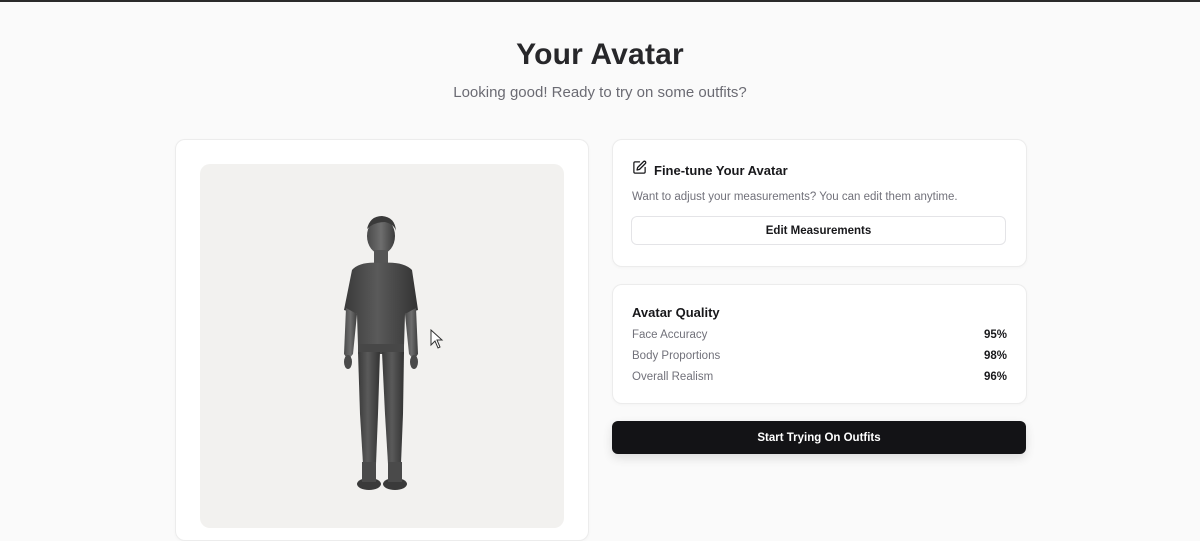 Image resolution: width=1200 pixels, height=541 pixels. I want to click on metric-value: 98%, so click(995, 356).